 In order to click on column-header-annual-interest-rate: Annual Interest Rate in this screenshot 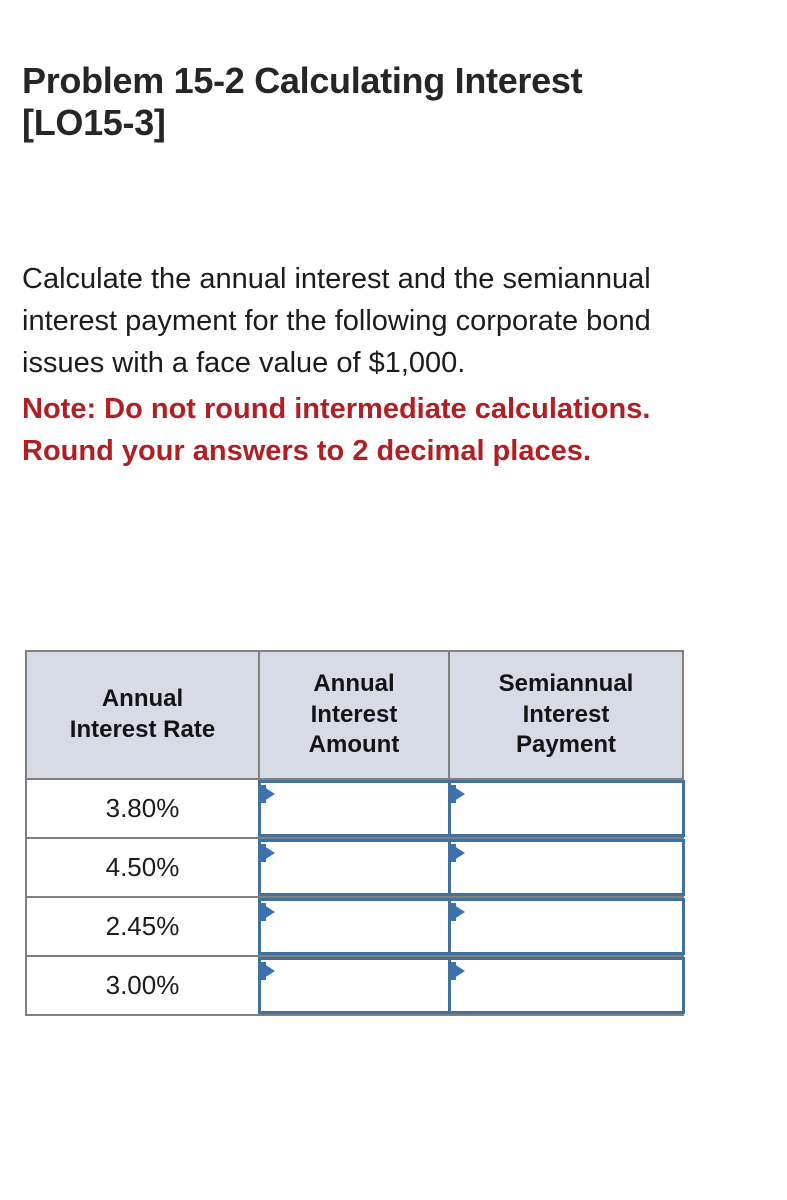, I will do `click(142, 715)`.